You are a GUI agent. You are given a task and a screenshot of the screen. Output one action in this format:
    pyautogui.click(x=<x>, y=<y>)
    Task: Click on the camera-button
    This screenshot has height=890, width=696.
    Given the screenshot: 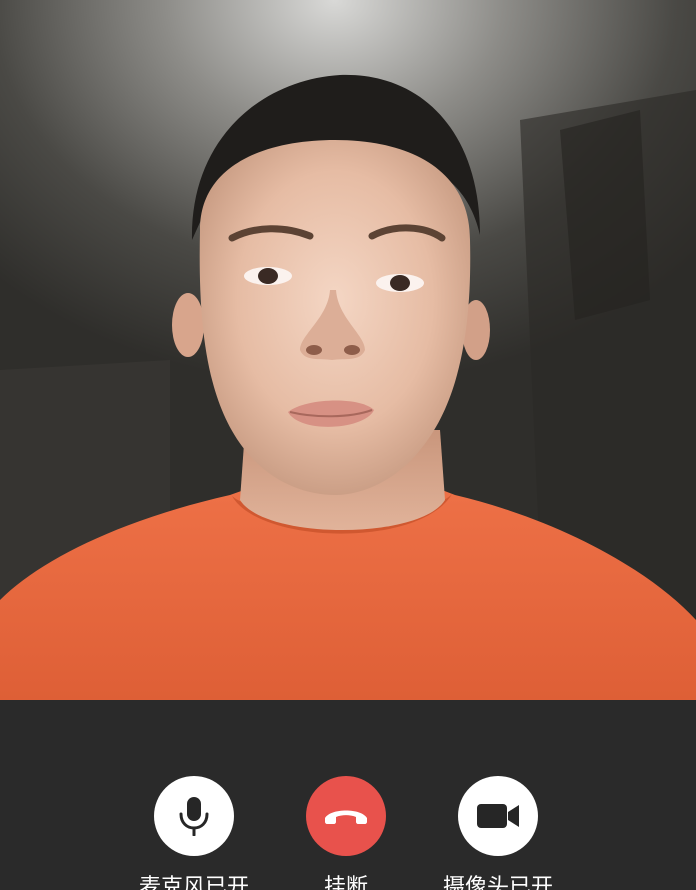 What is the action you would take?
    pyautogui.click(x=498, y=816)
    